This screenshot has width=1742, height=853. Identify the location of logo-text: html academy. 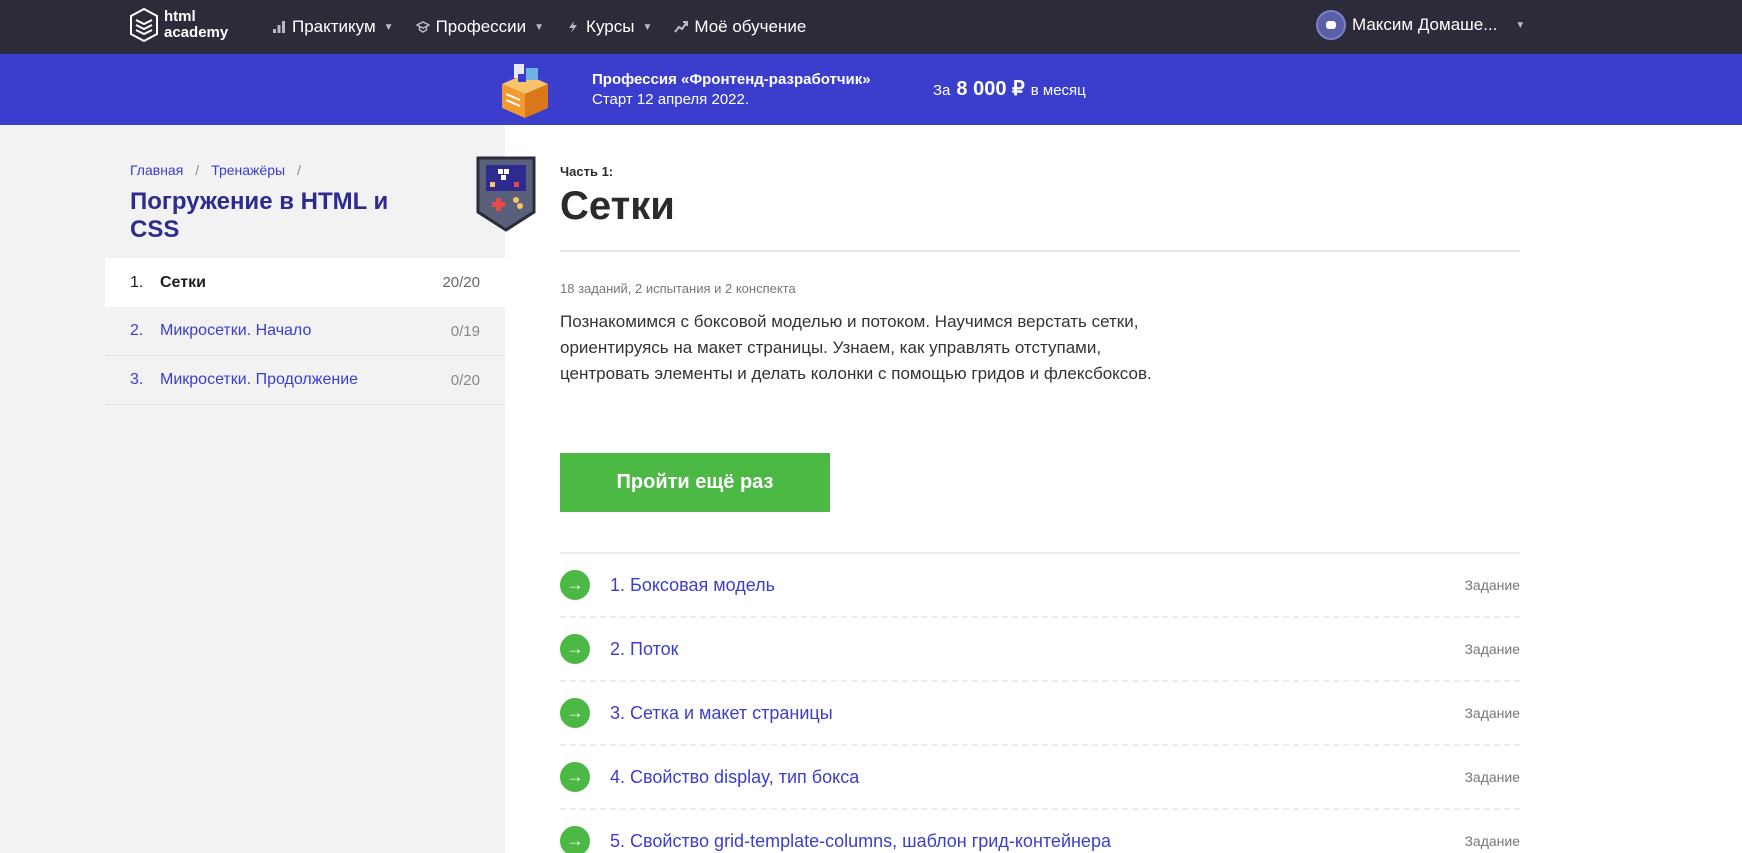
(196, 25).